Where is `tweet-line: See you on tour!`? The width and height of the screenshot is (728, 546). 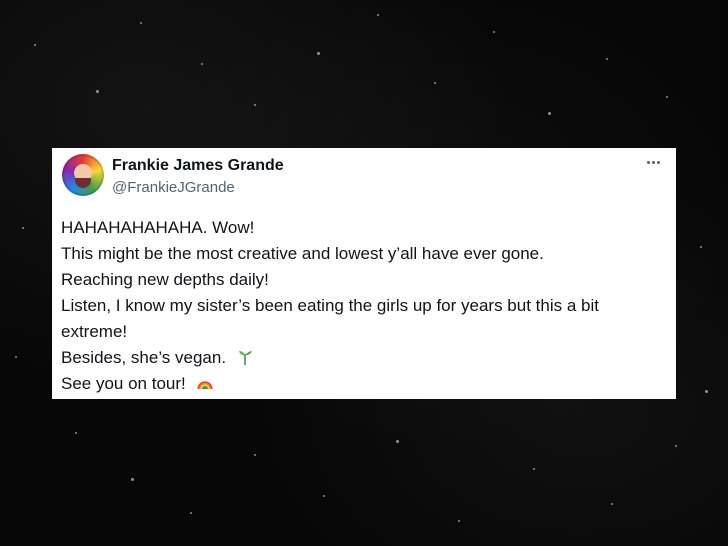
tweet-line: See you on tour! is located at coordinates (362, 384).